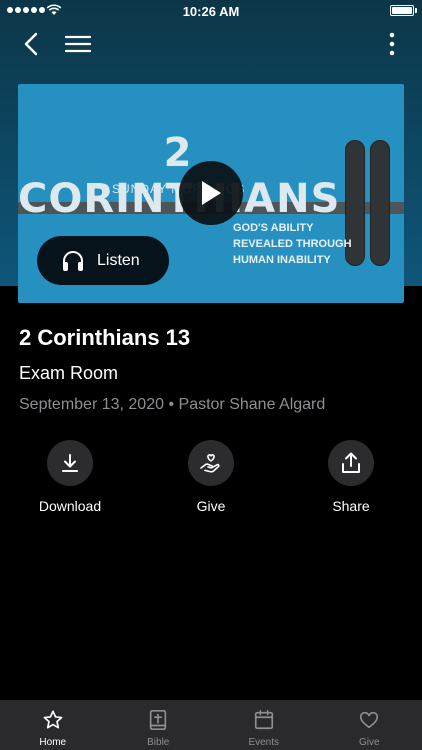  Describe the element at coordinates (211, 506) in the screenshot. I see `give-label: Give` at that location.